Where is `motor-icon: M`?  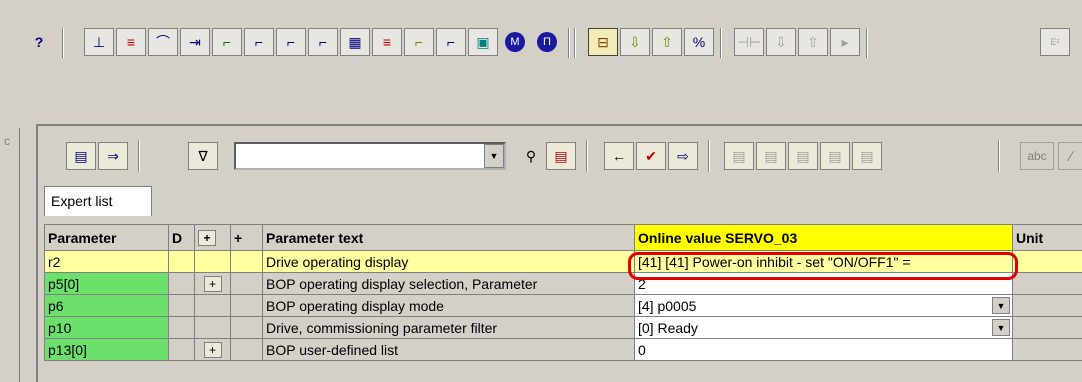 motor-icon: M is located at coordinates (515, 42).